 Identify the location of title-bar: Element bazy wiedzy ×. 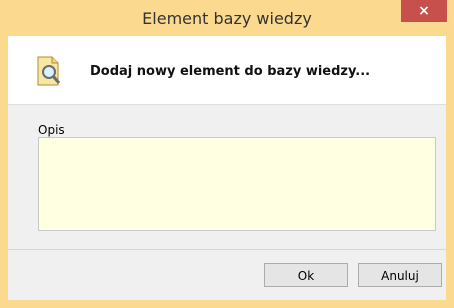
(227, 18).